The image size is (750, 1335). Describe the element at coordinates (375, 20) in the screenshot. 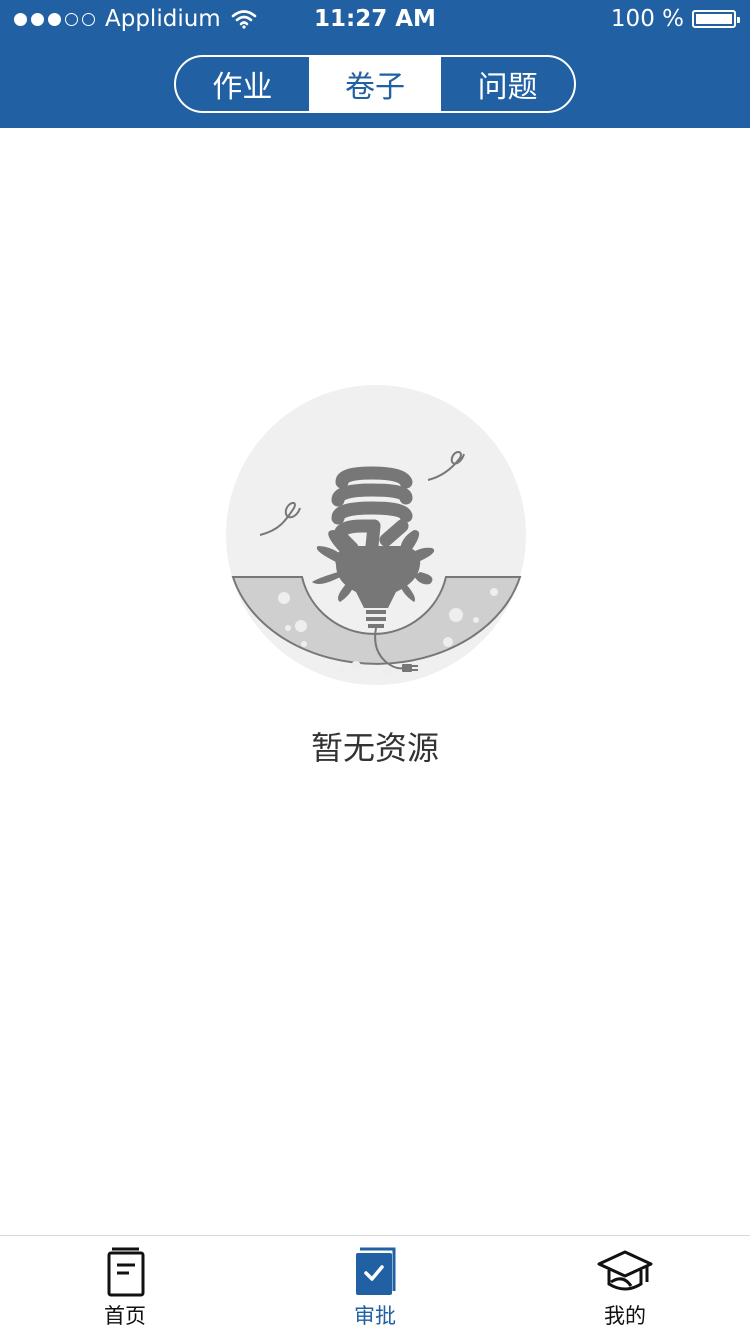

I see `status-bar: Applidium 11:27 AM 100 %` at that location.